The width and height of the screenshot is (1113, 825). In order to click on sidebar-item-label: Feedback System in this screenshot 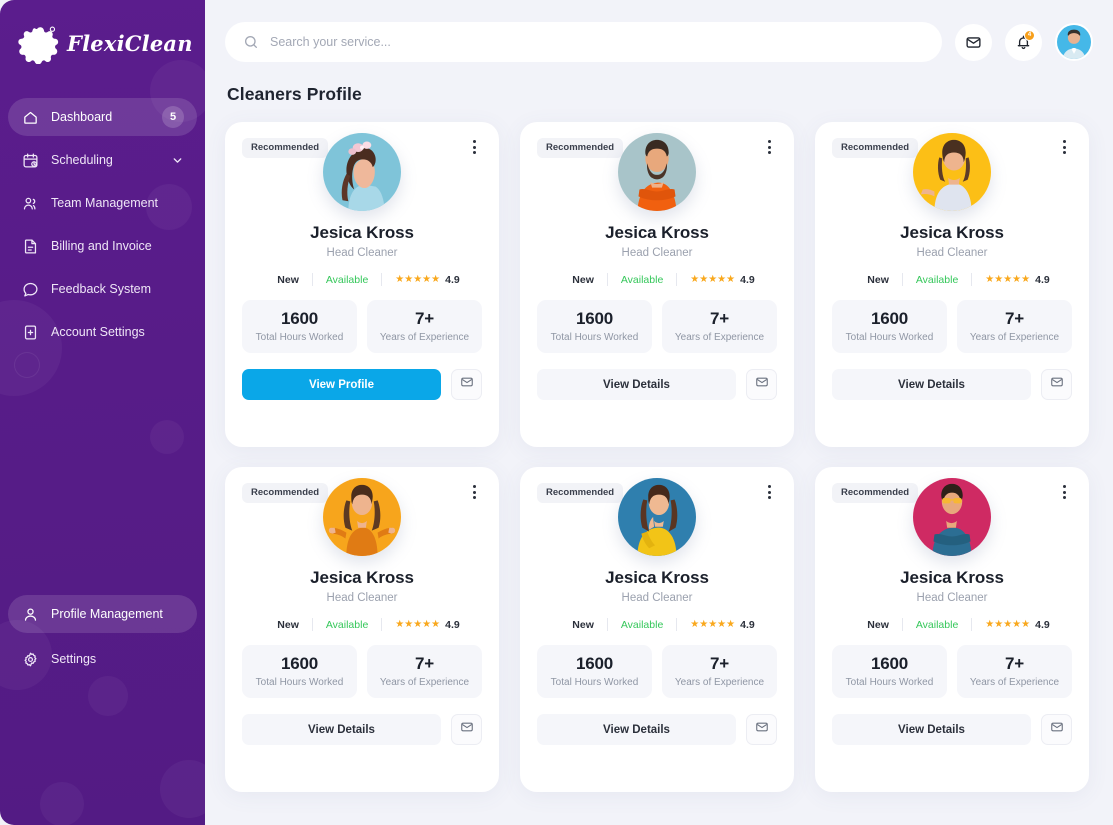, I will do `click(101, 289)`.